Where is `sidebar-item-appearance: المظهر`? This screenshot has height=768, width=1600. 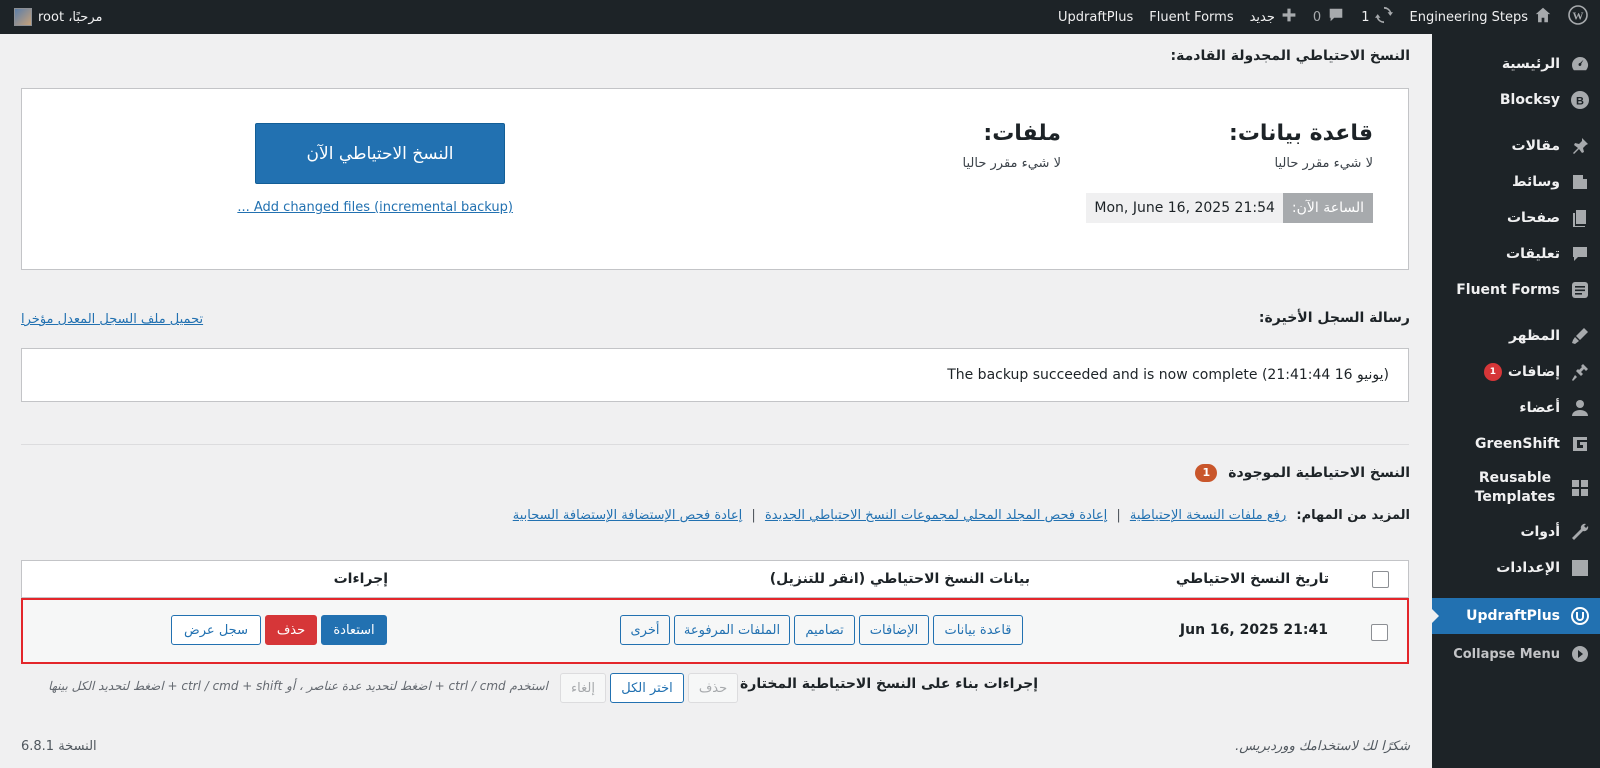 sidebar-item-appearance: المظهر is located at coordinates (1516, 336).